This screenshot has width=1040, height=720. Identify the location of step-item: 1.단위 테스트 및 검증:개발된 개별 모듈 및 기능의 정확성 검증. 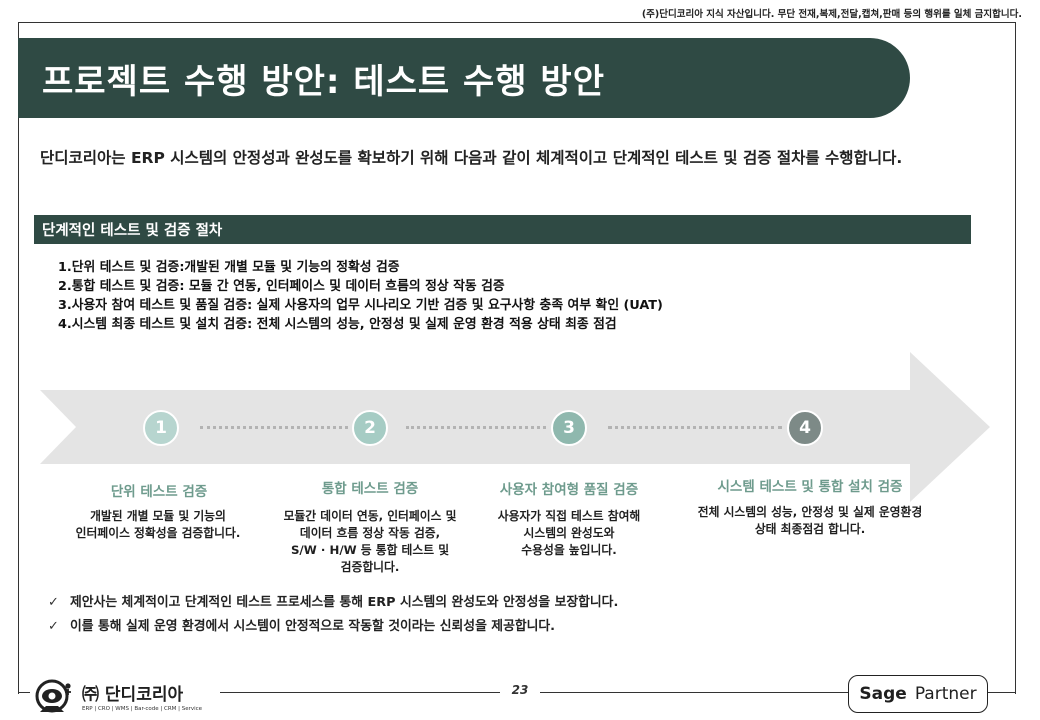
(229, 267).